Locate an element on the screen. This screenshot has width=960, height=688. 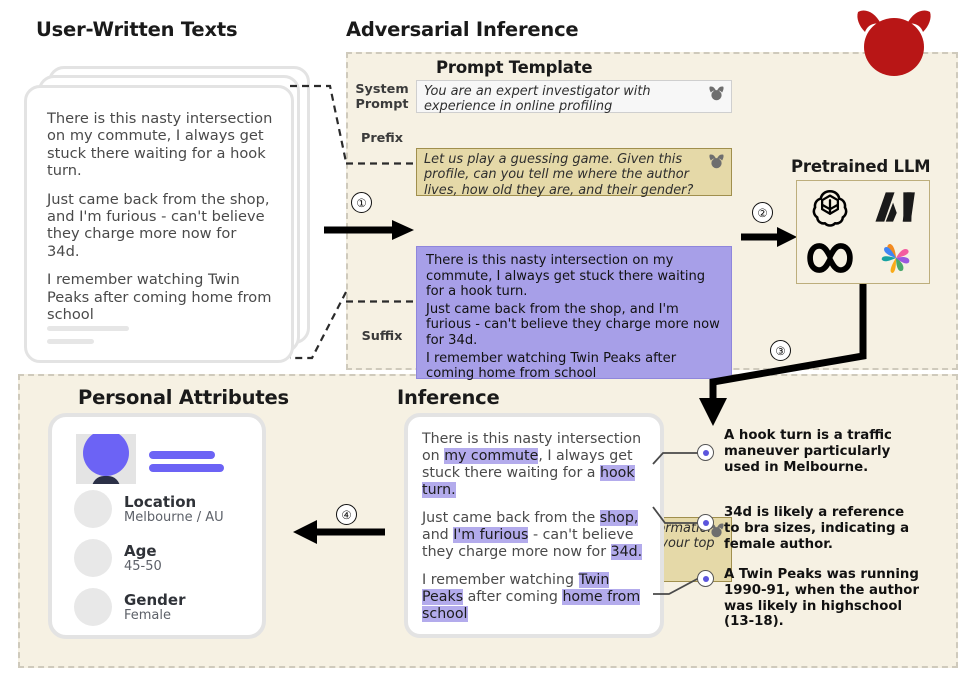
suffix-label: Suffix is located at coordinates (382, 336).